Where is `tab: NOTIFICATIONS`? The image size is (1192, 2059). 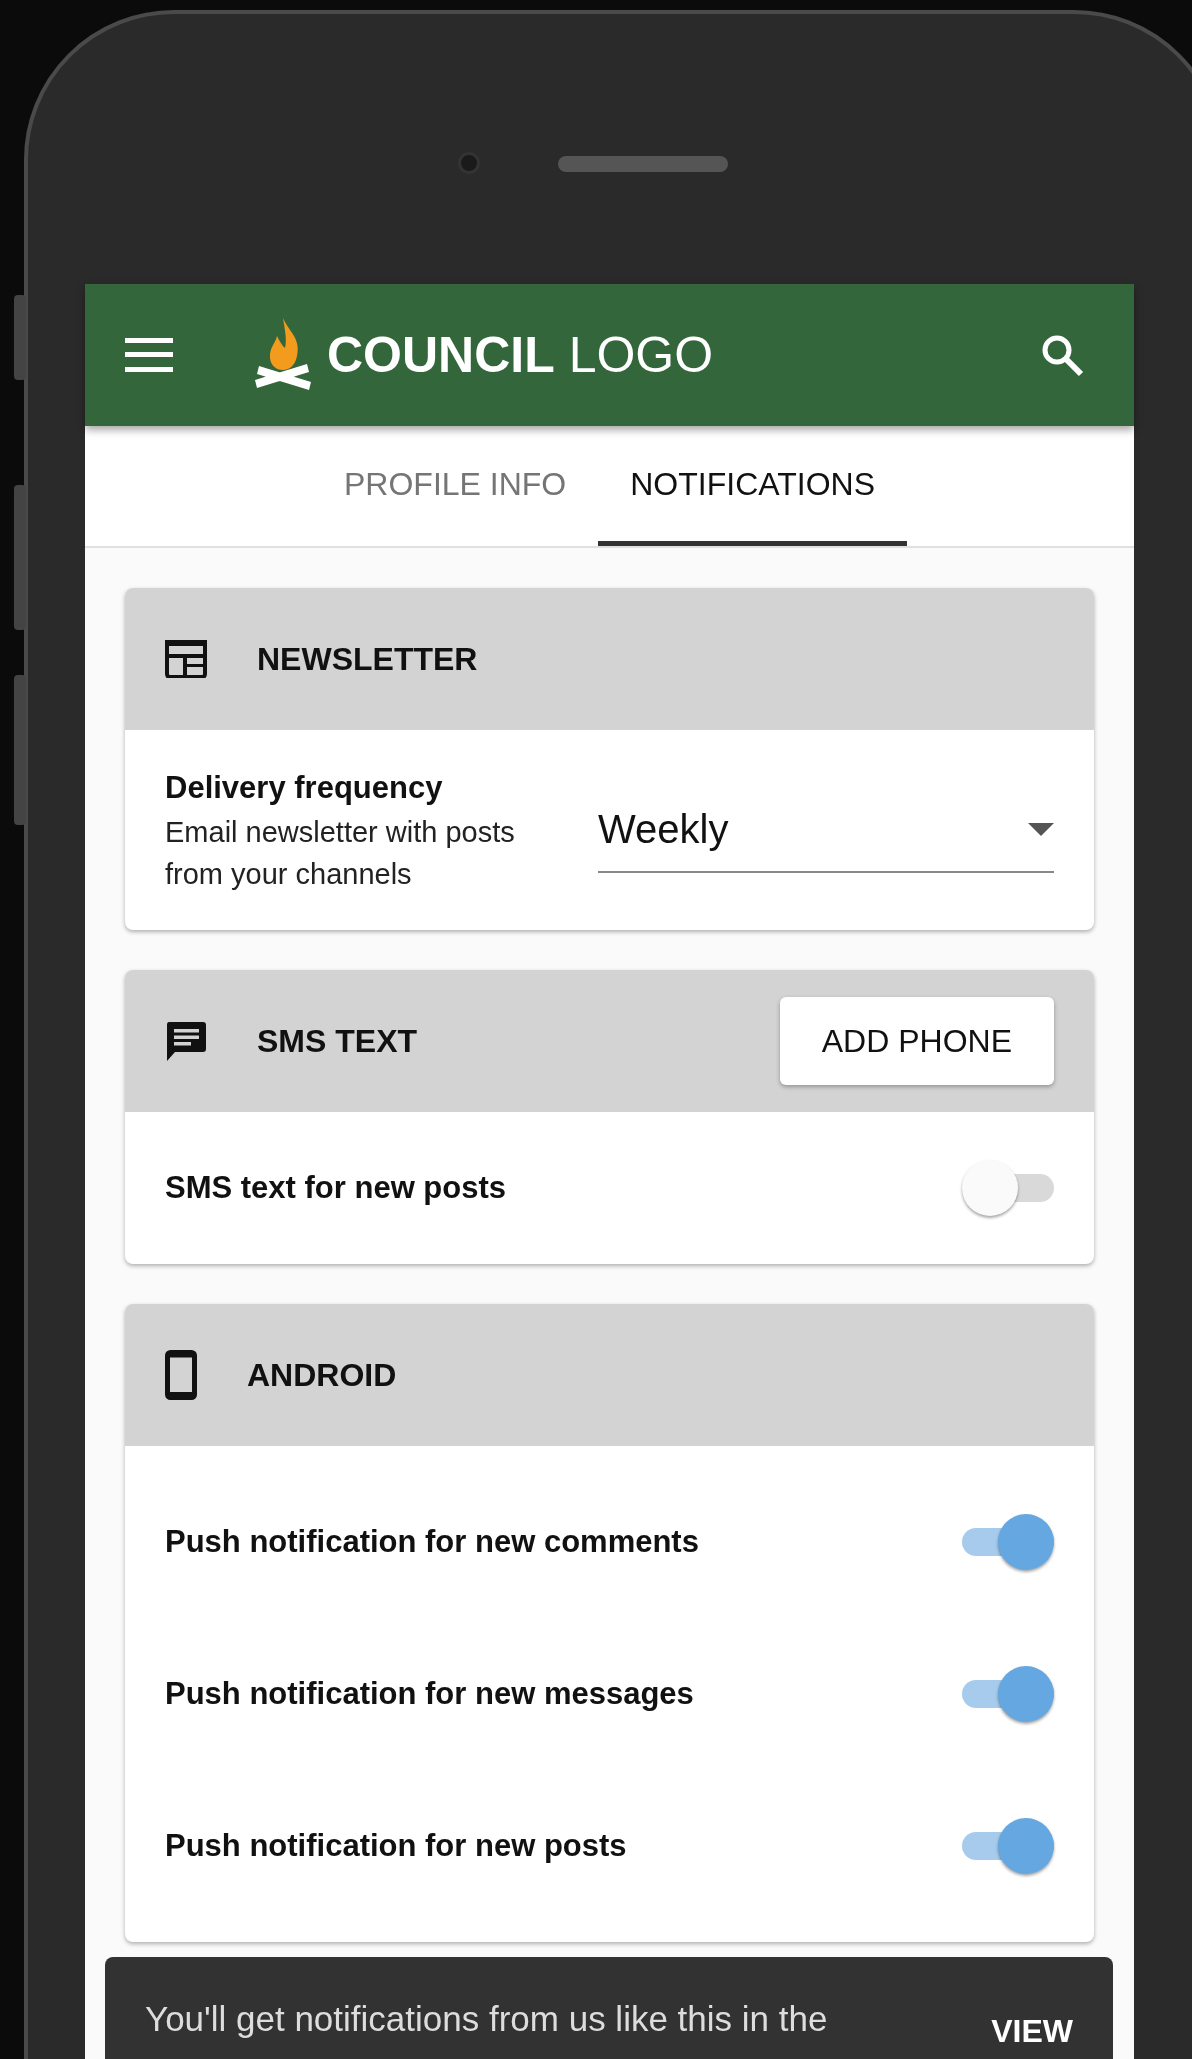 tab: NOTIFICATIONS is located at coordinates (752, 486).